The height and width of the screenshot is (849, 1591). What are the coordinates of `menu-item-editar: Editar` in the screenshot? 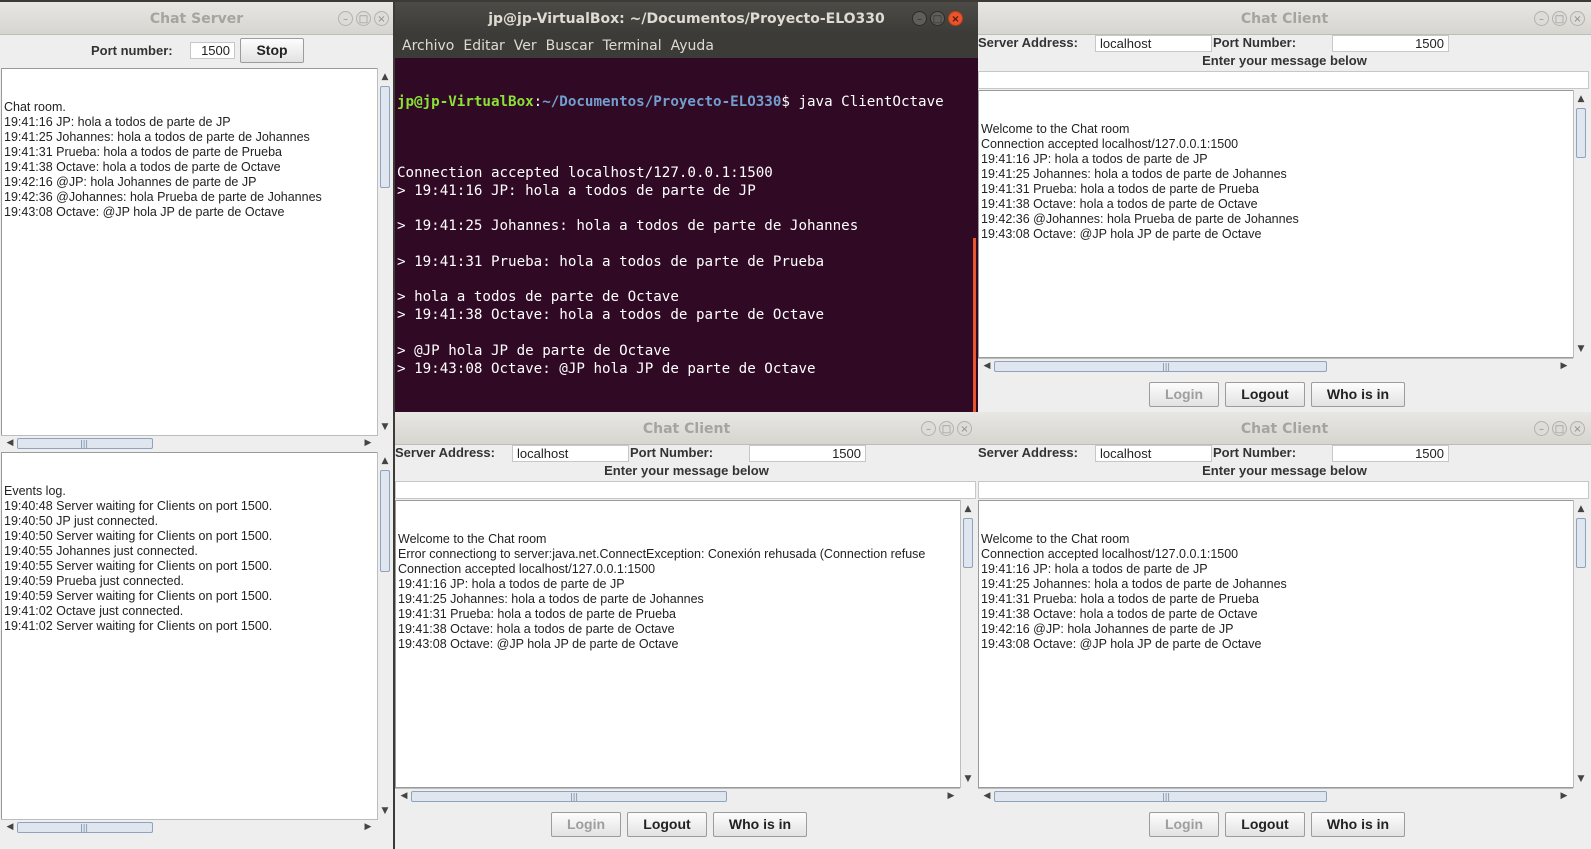 It's located at (483, 46).